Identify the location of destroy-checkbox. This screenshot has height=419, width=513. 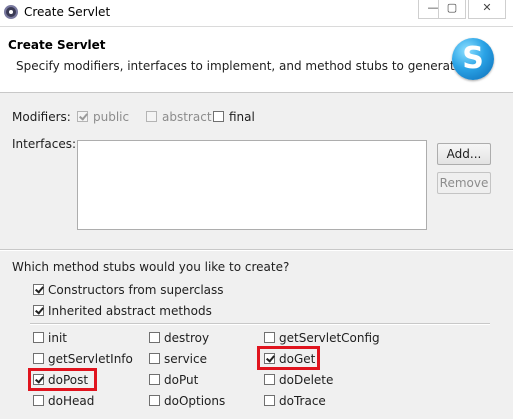
(154, 337).